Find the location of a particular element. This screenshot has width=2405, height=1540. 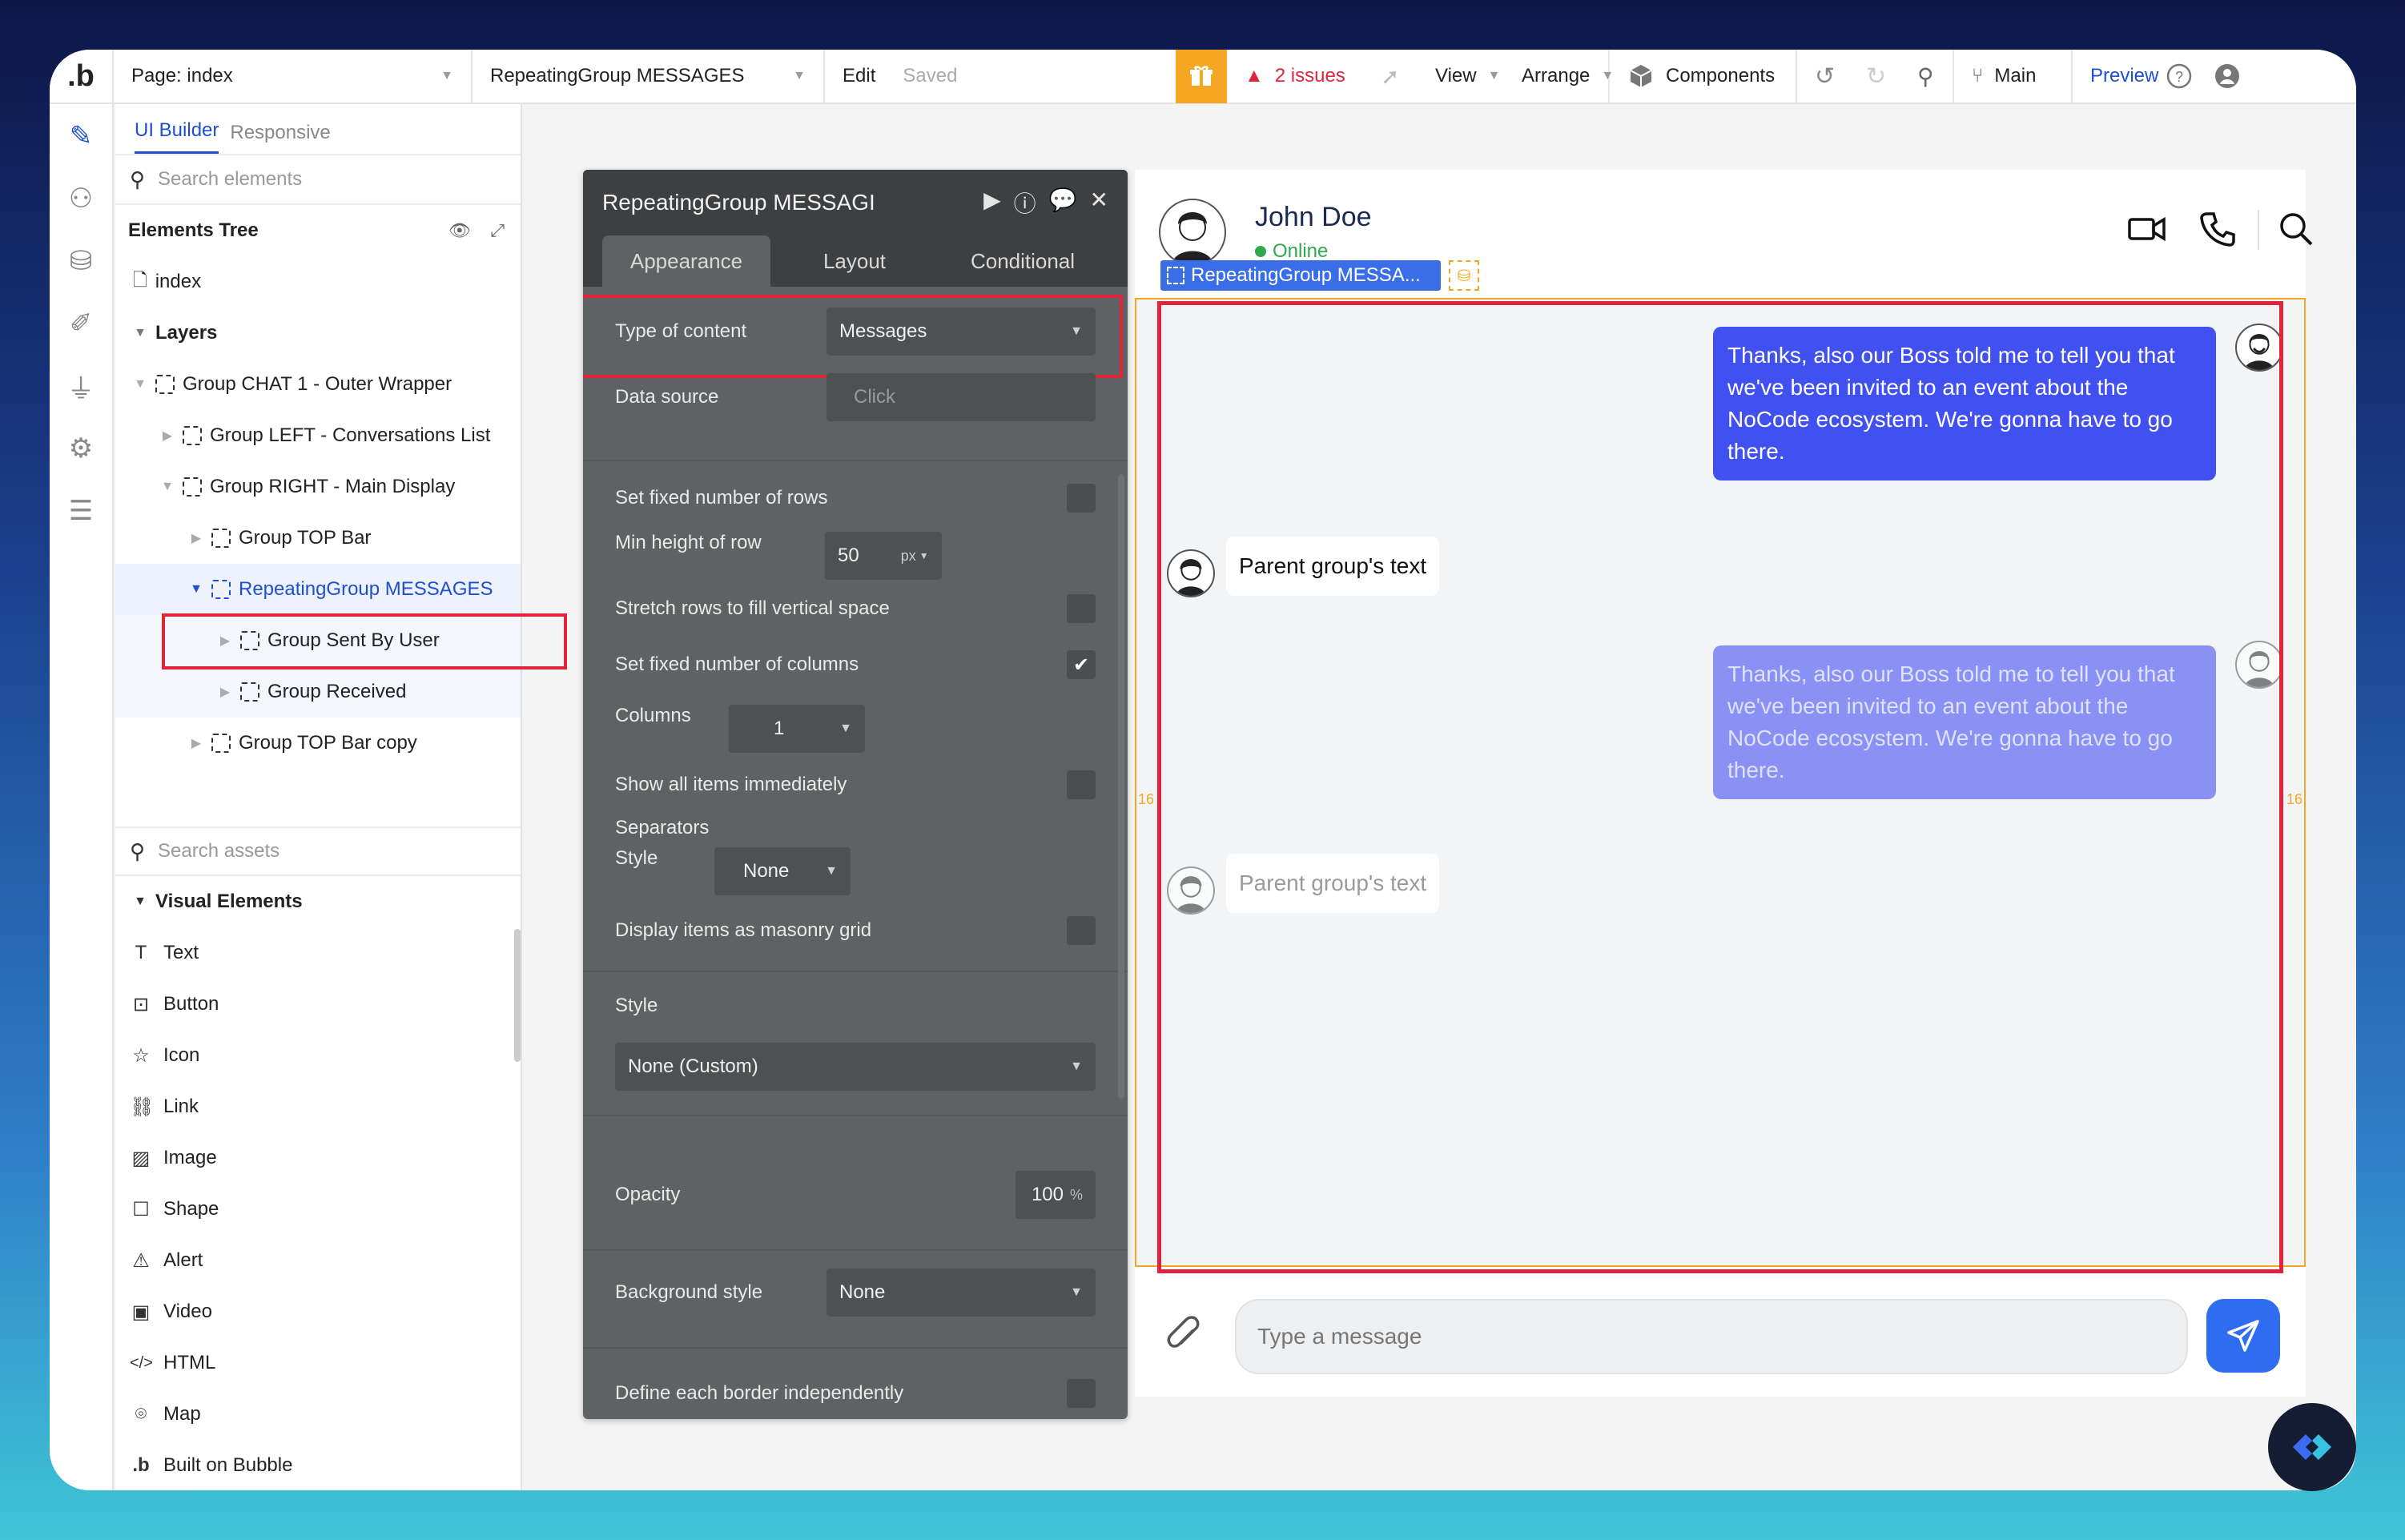

tree-item-group-right: ▼ Group RIGHT - Main Display is located at coordinates (318, 487).